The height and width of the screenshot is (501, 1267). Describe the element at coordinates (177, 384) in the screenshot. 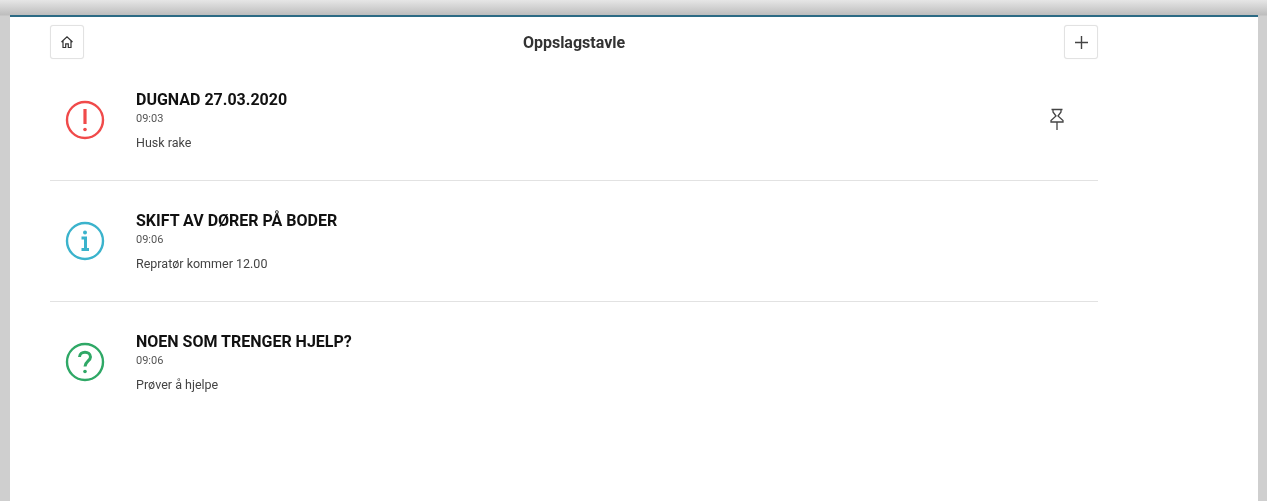

I see `post-body: Prøver å hjelpe` at that location.